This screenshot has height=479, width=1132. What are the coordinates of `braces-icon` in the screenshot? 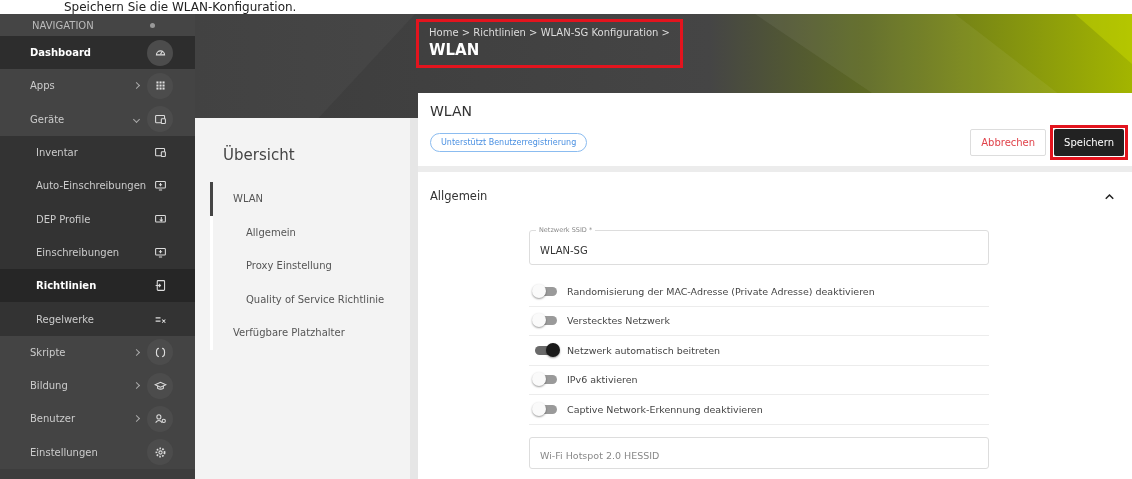 It's located at (160, 352).